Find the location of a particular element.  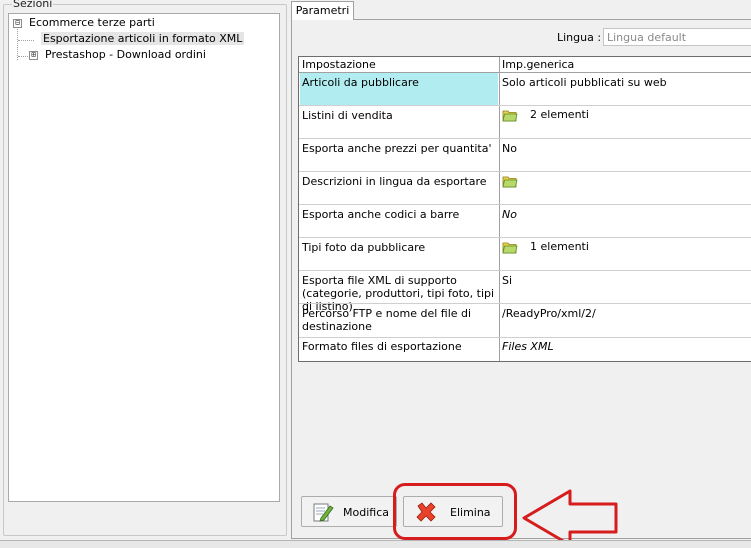

lingua-field: Lingua default is located at coordinates (677, 37).